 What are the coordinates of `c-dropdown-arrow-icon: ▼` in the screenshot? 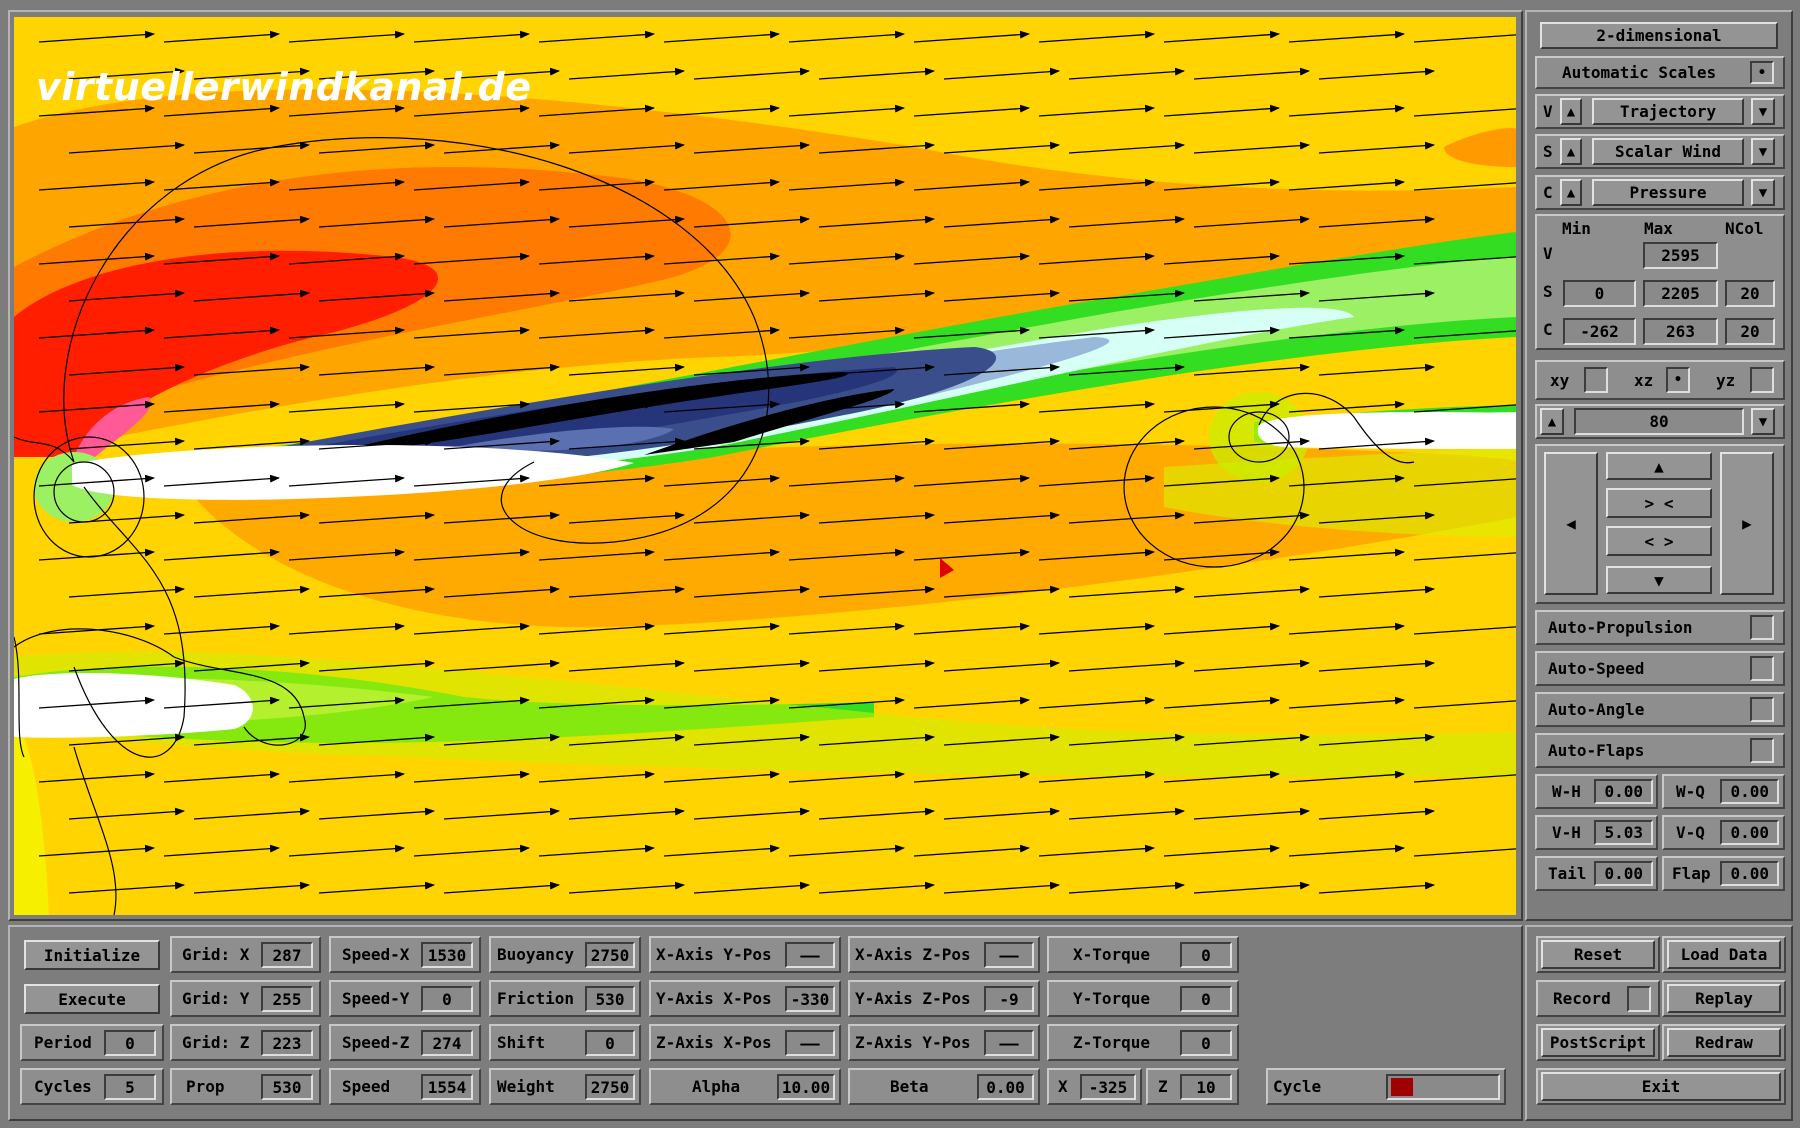 It's located at (1763, 192).